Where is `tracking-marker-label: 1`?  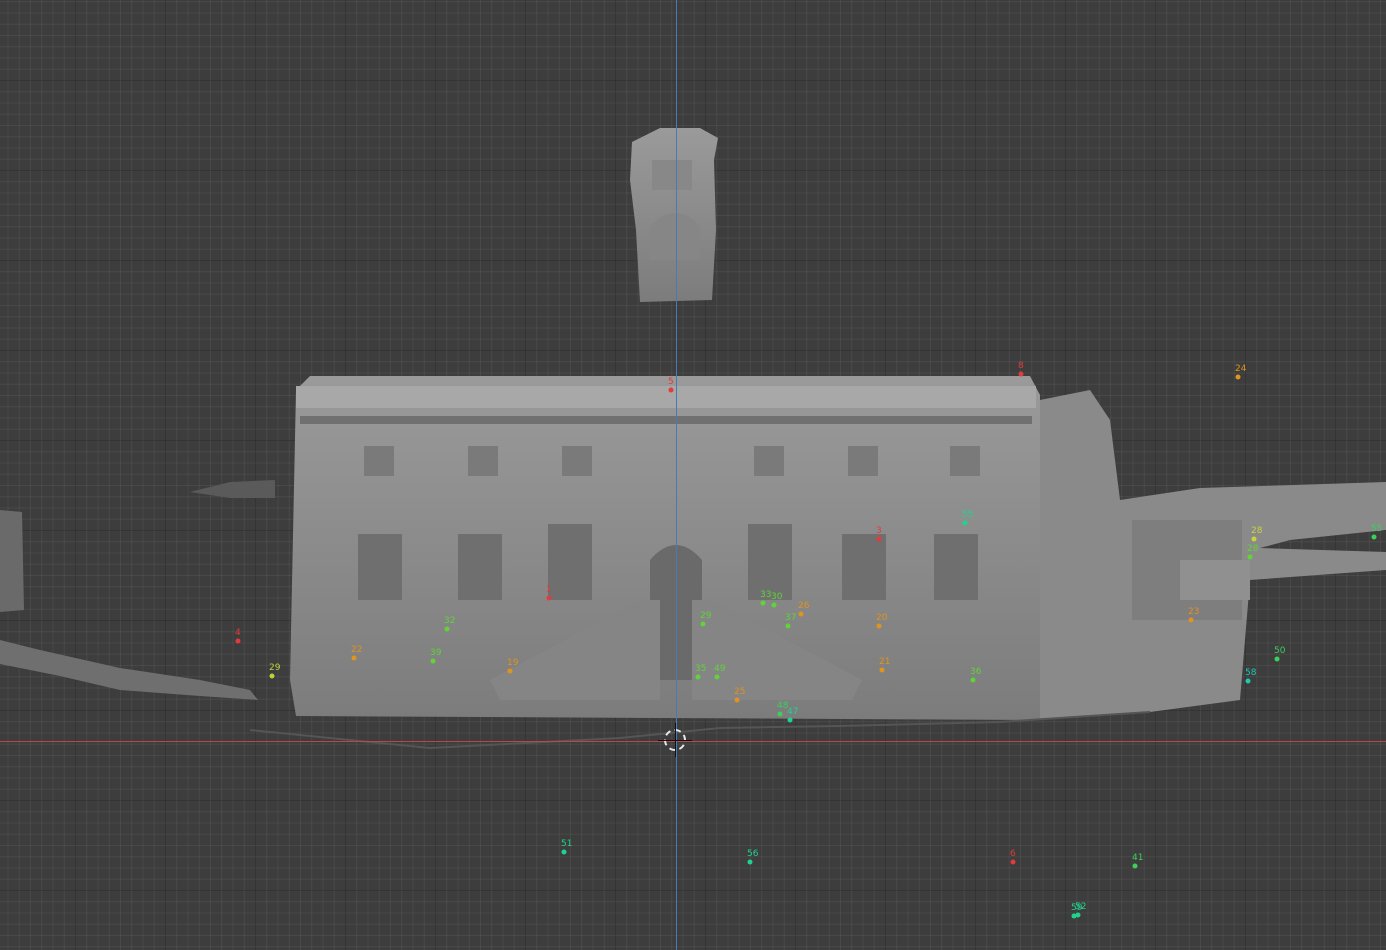 tracking-marker-label: 1 is located at coordinates (549, 590).